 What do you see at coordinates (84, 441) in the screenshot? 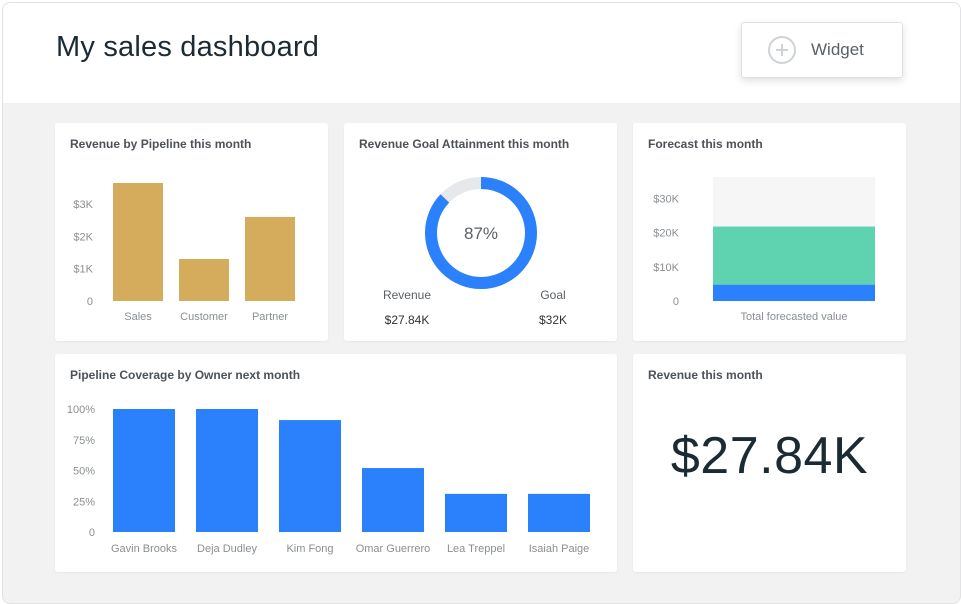
I see `y-tick-label: 75%` at bounding box center [84, 441].